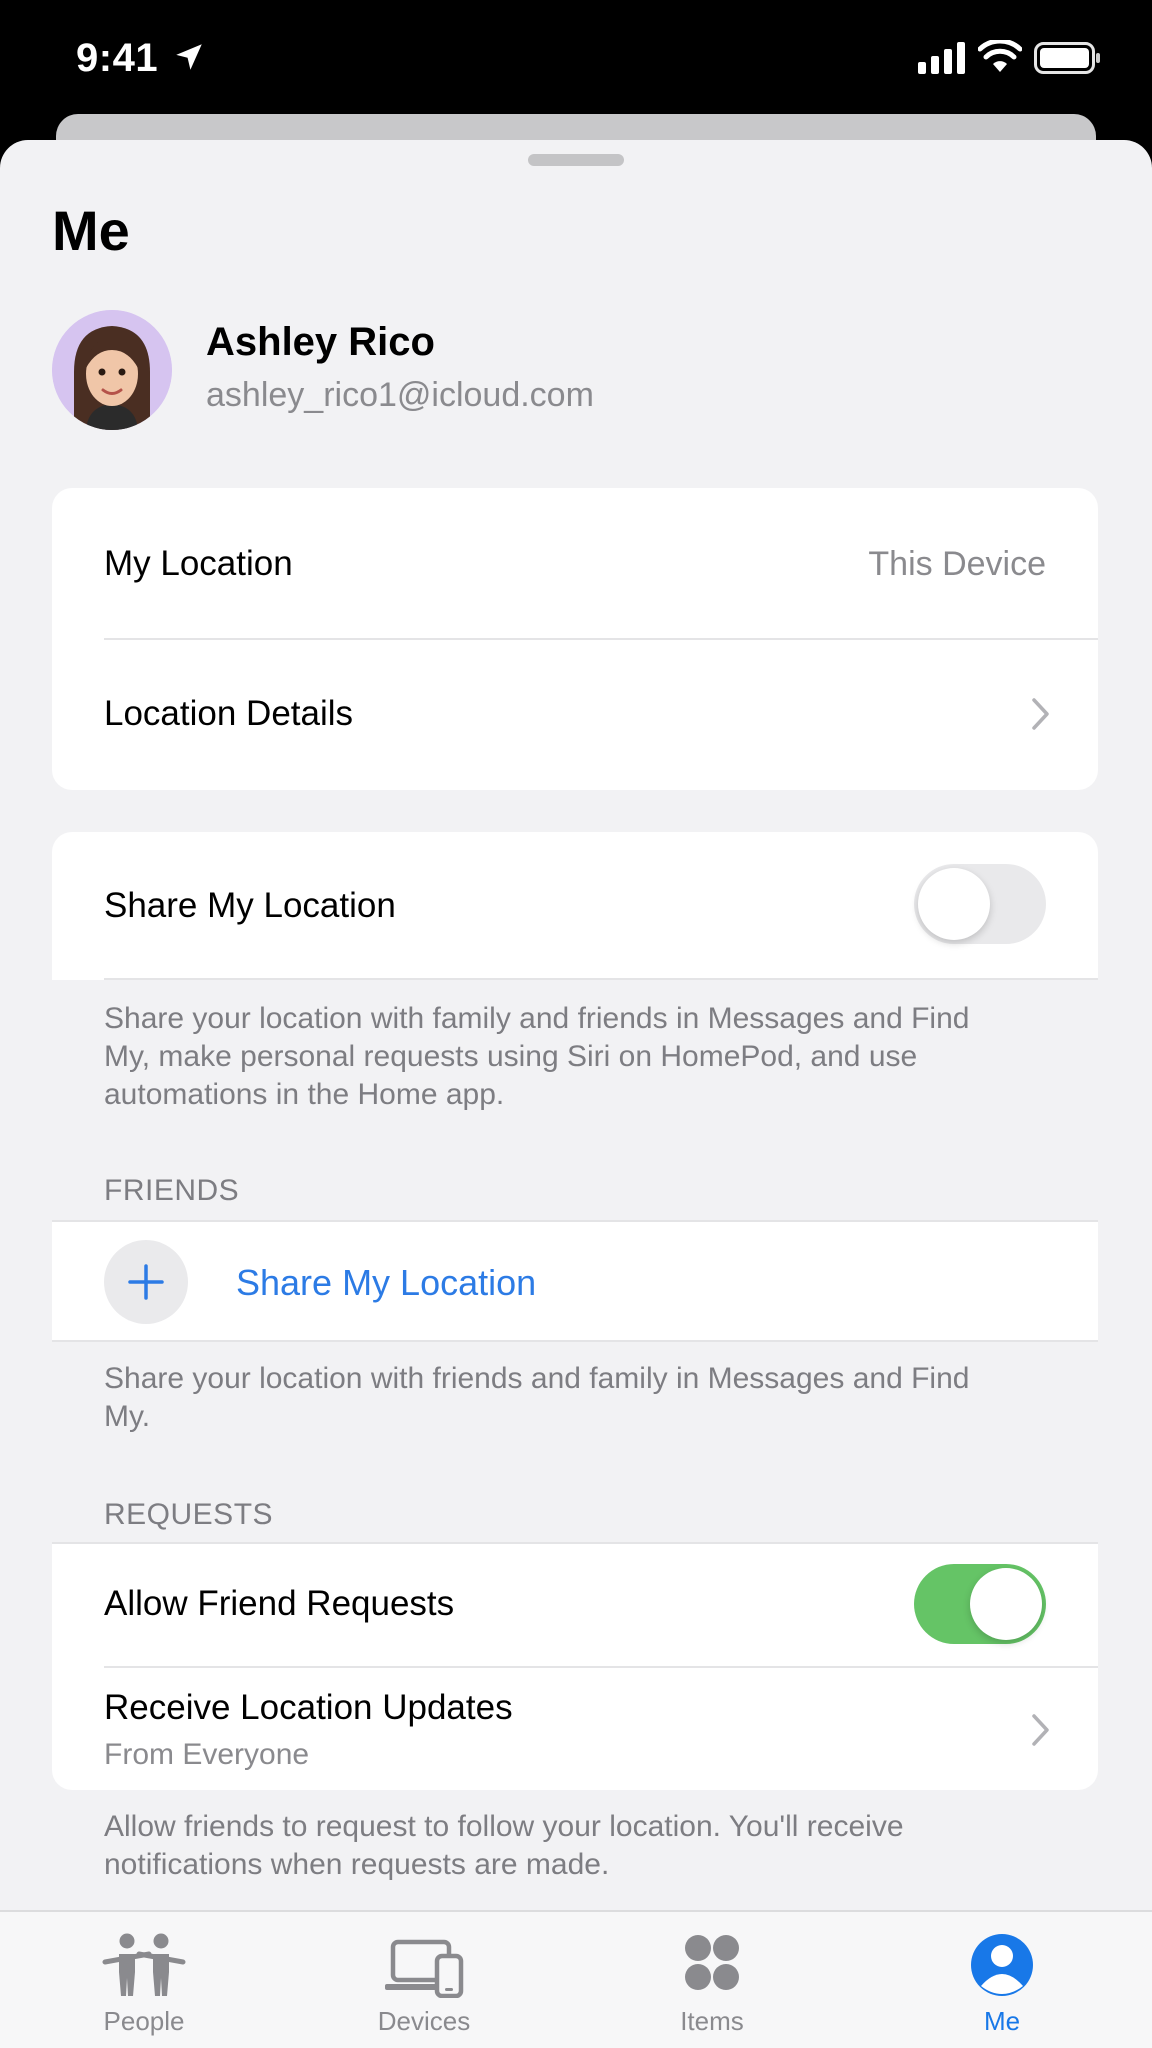 The width and height of the screenshot is (1152, 2048). What do you see at coordinates (189, 1514) in the screenshot?
I see `requests-section-header: REQUESTS` at bounding box center [189, 1514].